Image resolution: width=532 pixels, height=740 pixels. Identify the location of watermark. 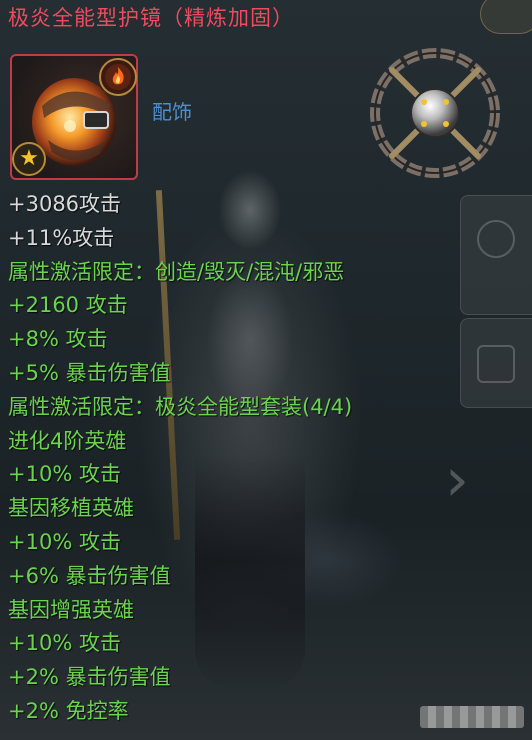
(472, 717).